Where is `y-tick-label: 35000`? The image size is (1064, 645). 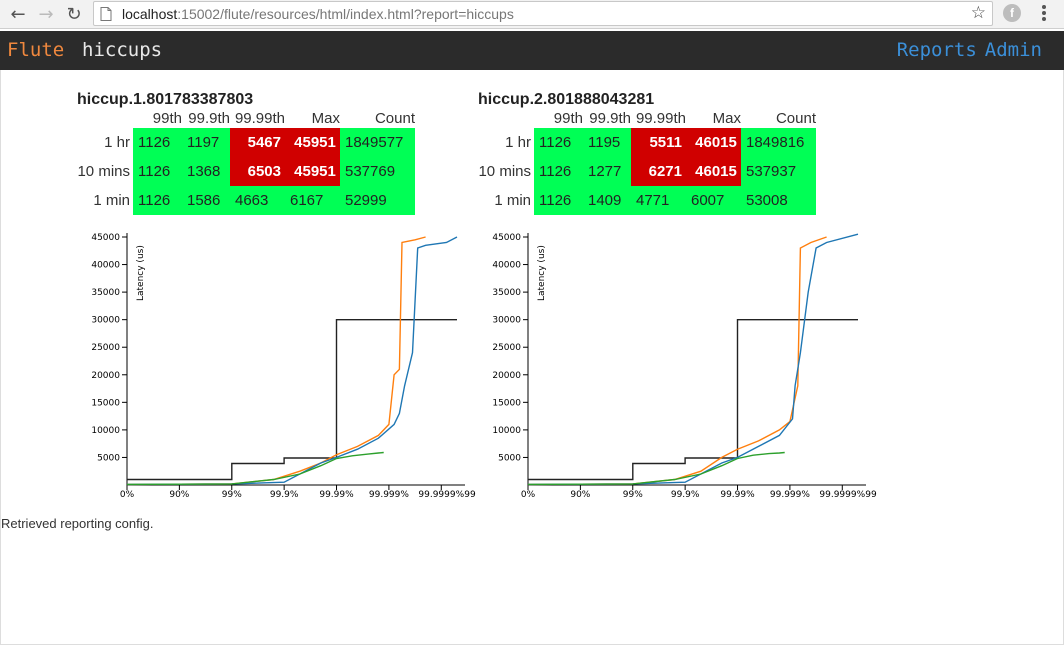 y-tick-label: 35000 is located at coordinates (105, 293).